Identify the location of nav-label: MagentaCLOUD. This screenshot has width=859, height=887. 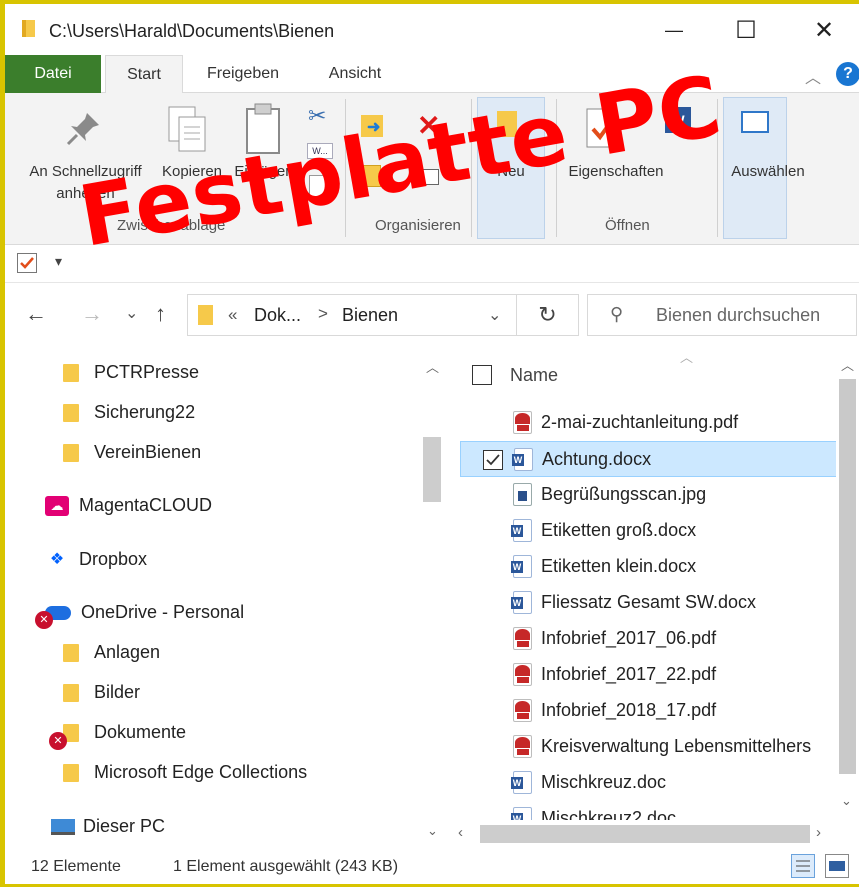
(146, 505).